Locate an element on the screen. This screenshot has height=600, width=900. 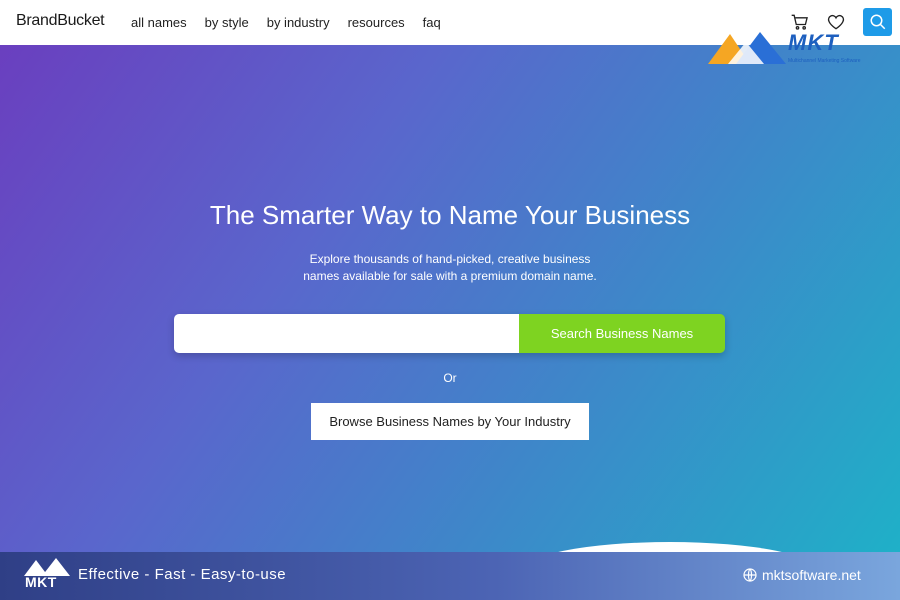
nav-search-button is located at coordinates (877, 22).